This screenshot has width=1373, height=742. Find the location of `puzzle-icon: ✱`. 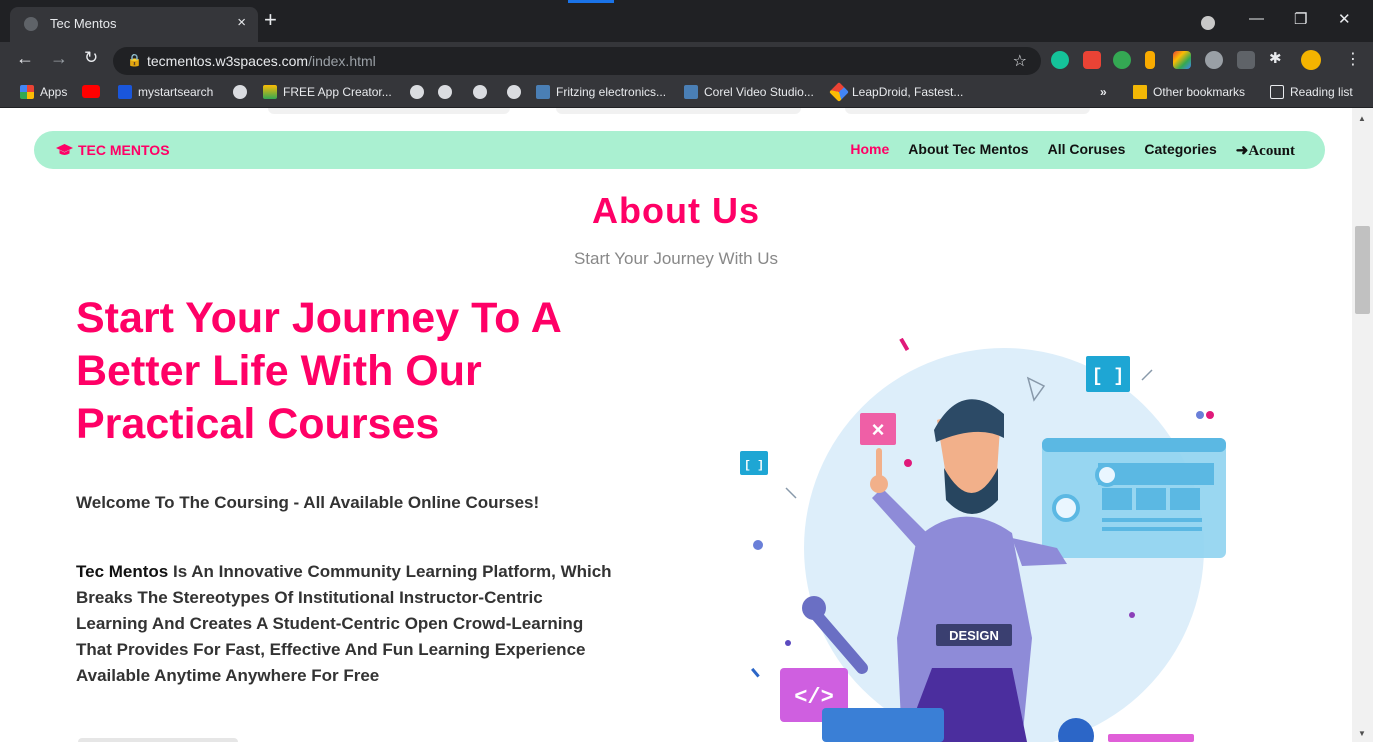

puzzle-icon: ✱ is located at coordinates (1278, 58).